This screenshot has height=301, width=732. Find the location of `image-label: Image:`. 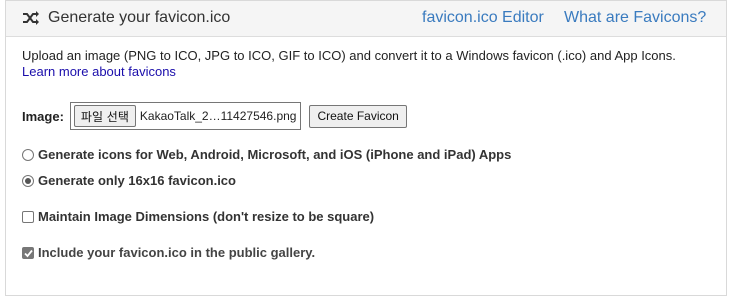

image-label: Image: is located at coordinates (43, 116).